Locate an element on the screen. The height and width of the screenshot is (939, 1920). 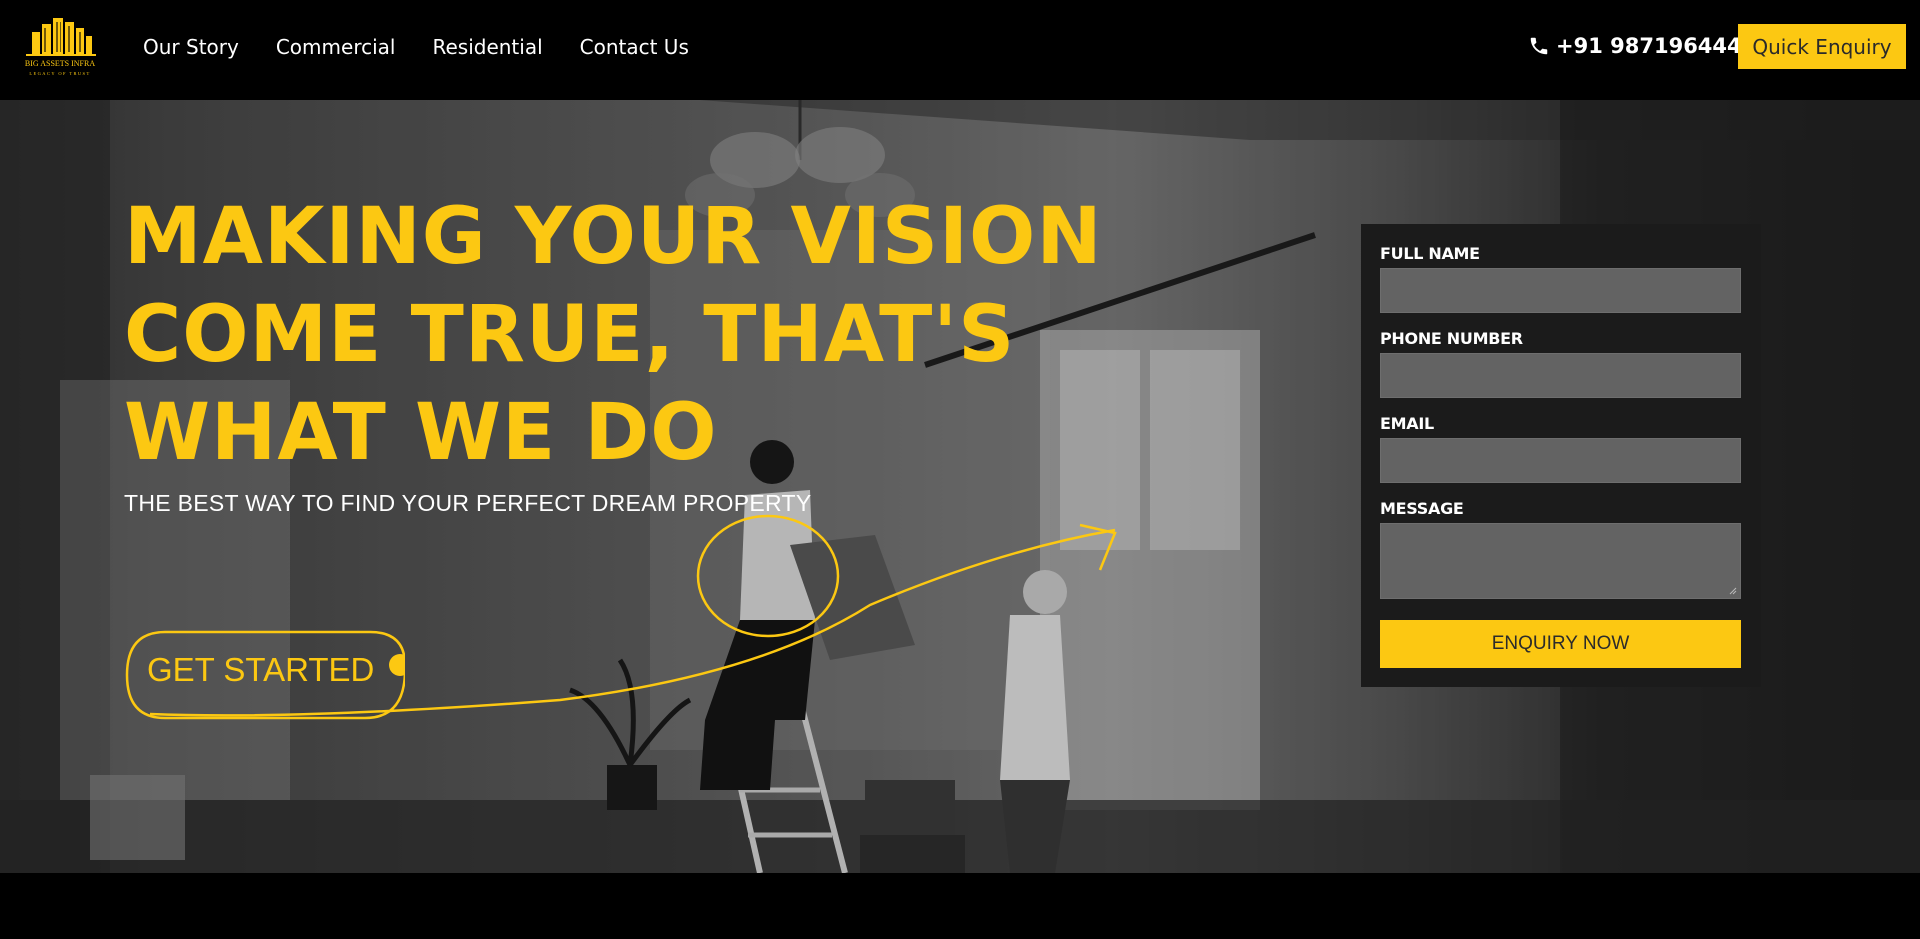
full-name-label: FULL NAME is located at coordinates (1430, 253).